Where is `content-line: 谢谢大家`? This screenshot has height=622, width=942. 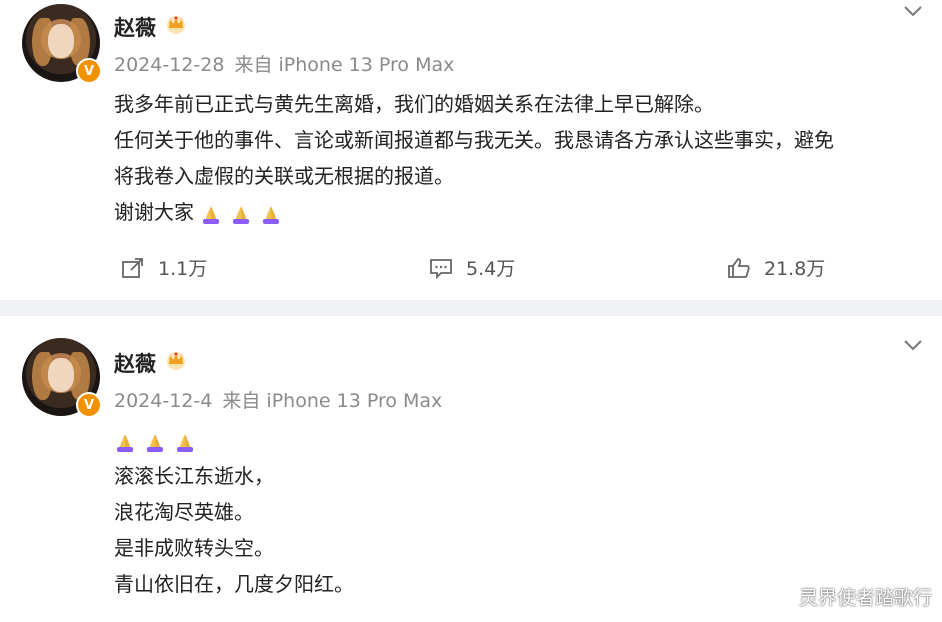
content-line: 谢谢大家 is located at coordinates (154, 212).